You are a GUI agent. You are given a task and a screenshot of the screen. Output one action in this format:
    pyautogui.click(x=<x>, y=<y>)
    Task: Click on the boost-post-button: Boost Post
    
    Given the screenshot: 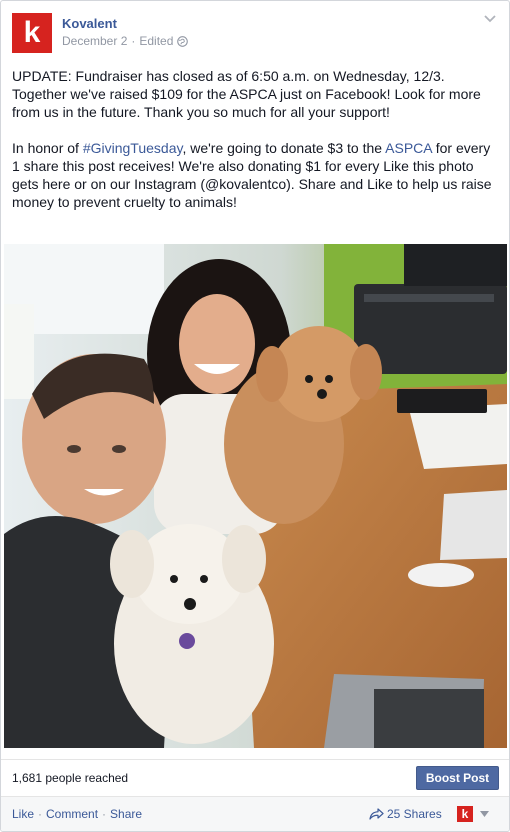 What is the action you would take?
    pyautogui.click(x=457, y=778)
    